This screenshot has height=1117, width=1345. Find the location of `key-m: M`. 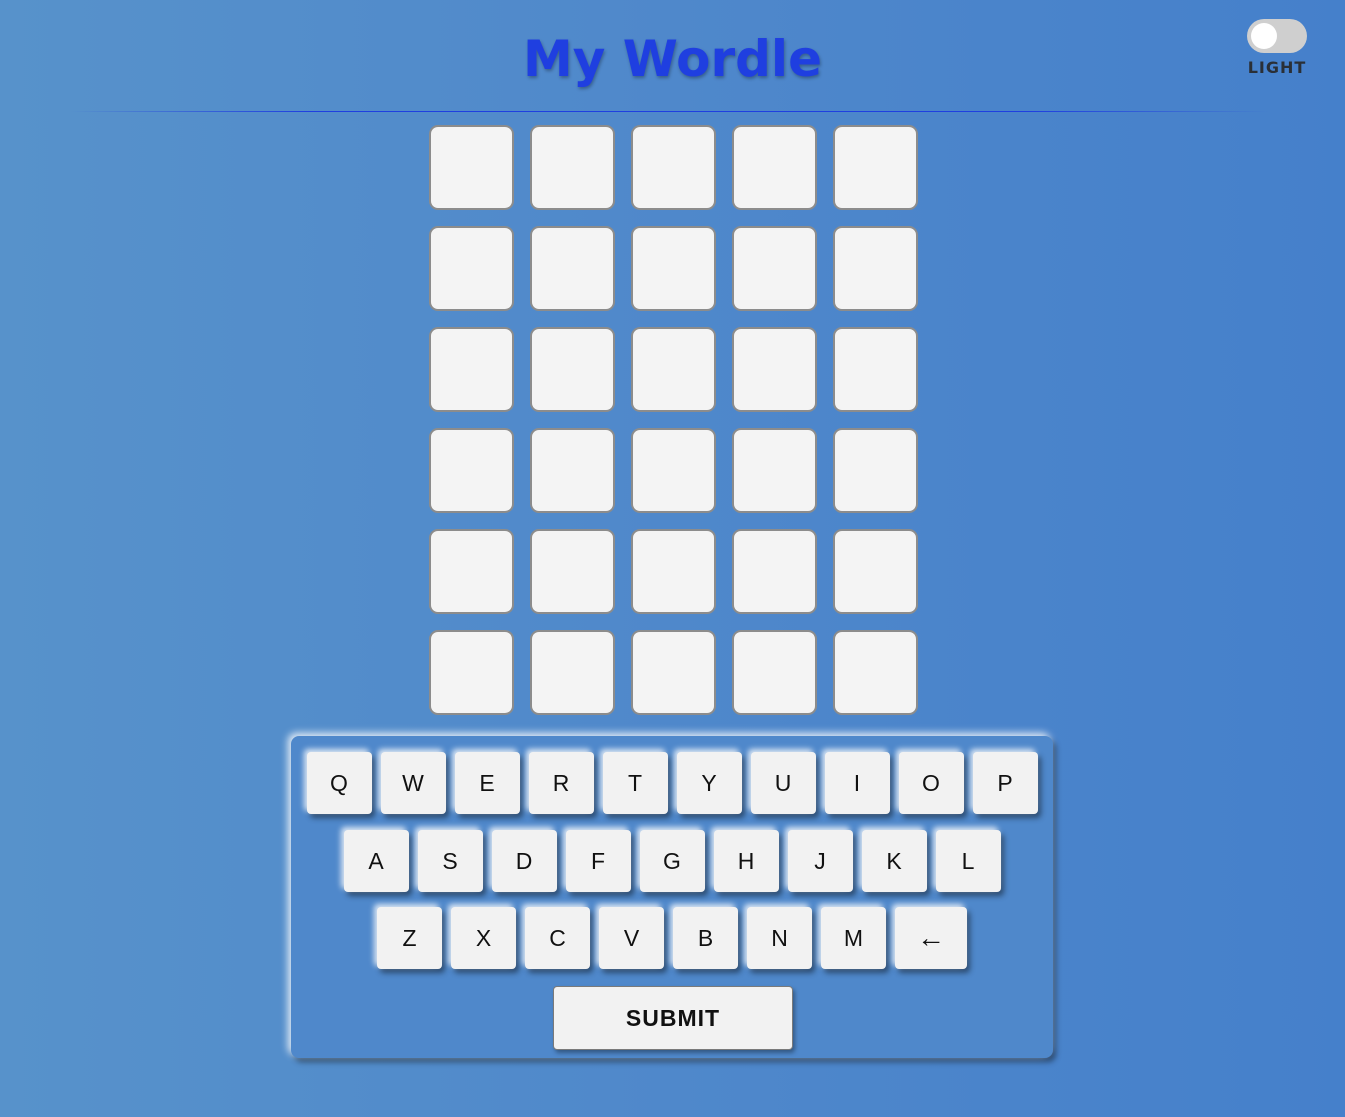

key-m: M is located at coordinates (853, 938).